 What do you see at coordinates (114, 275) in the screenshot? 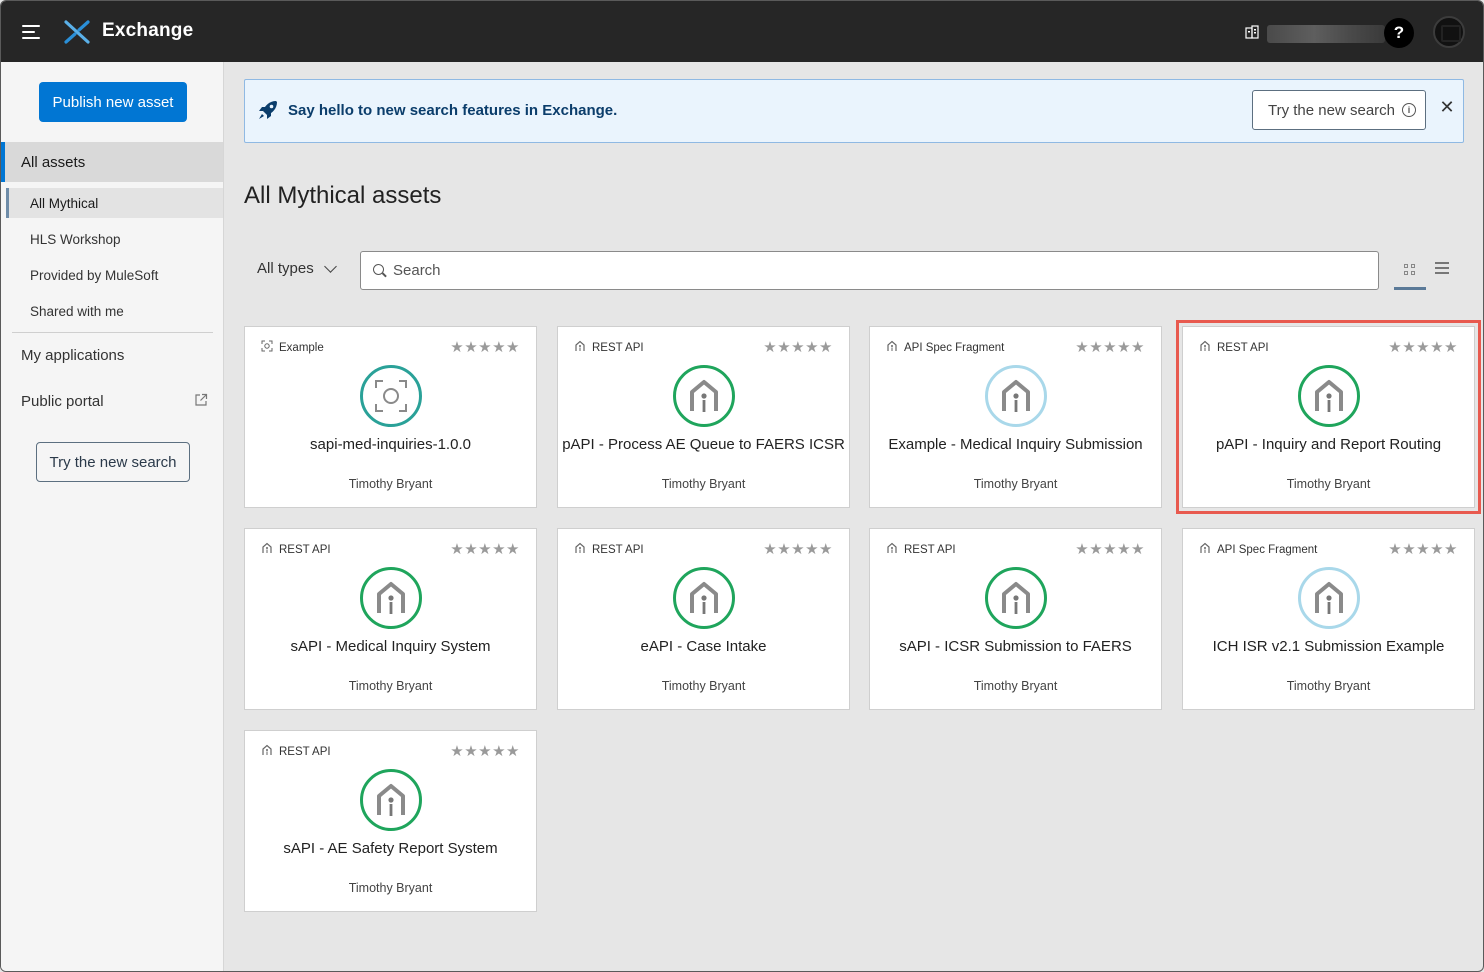
I see `sidebar-item-provided-by-mulesoft: Provided by MuleSoft` at bounding box center [114, 275].